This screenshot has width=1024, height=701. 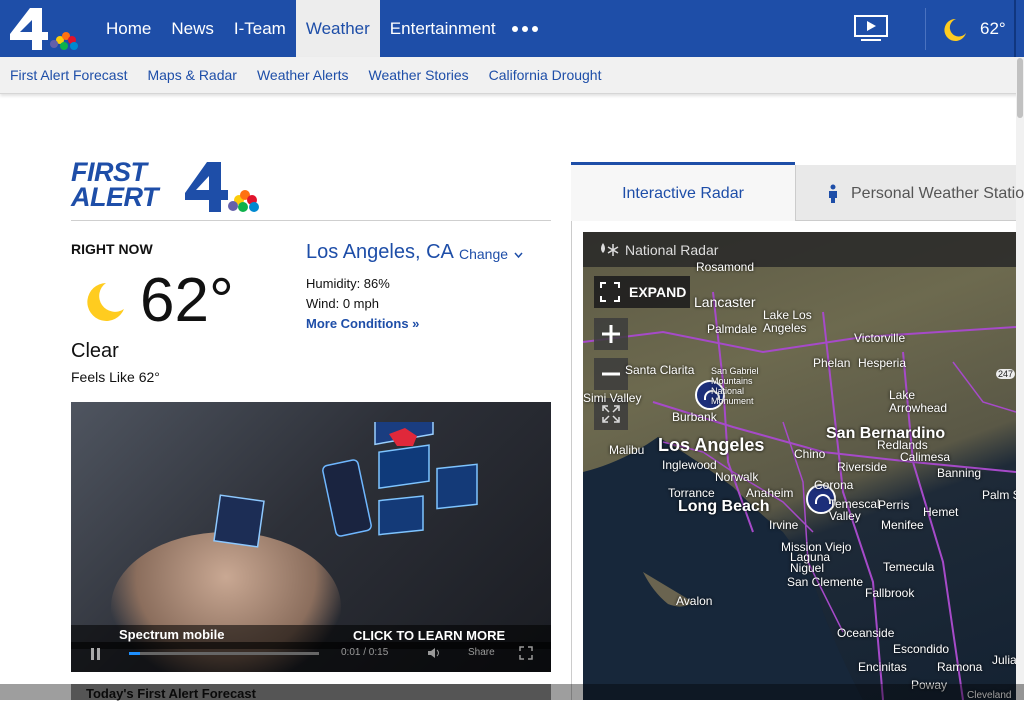 I want to click on fullscreen-icon, so click(x=526, y=653).